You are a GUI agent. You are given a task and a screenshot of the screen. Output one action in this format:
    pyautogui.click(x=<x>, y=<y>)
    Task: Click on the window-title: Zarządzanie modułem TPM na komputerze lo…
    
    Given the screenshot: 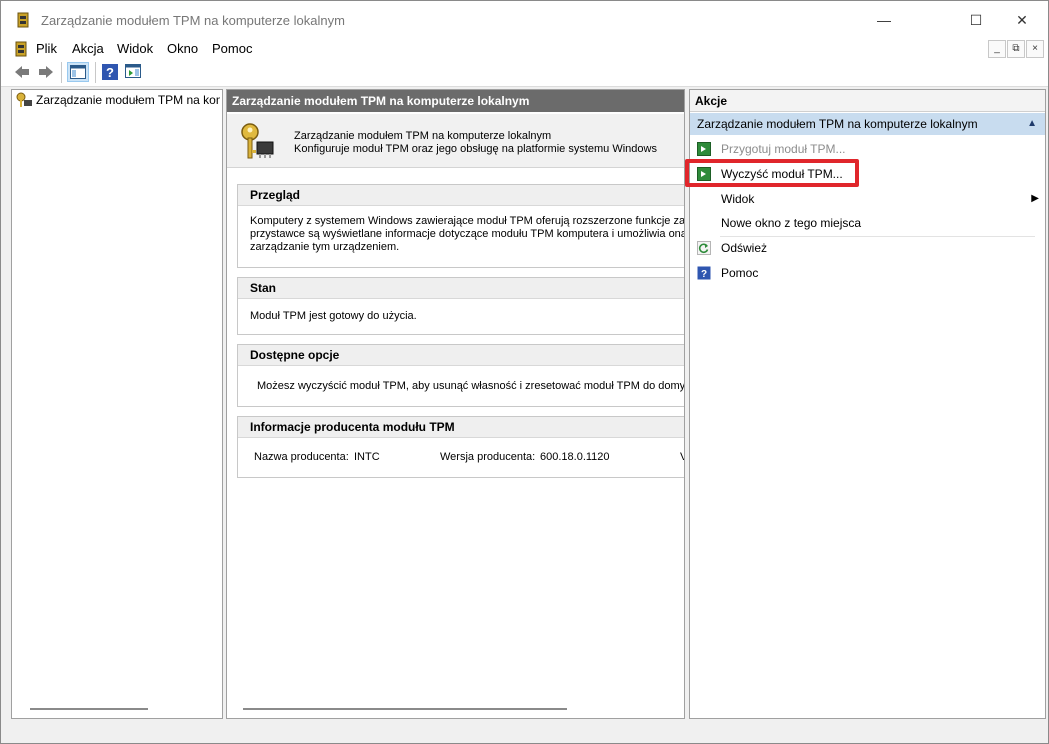 What is the action you would take?
    pyautogui.click(x=193, y=20)
    